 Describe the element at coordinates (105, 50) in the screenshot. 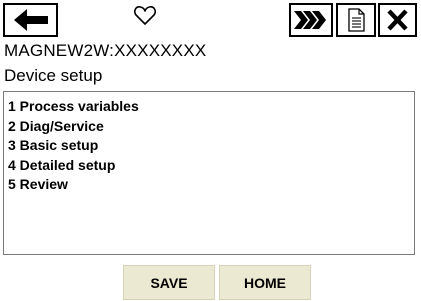

I see `device-id: MAGNEW2W:XXXXXXXX` at that location.